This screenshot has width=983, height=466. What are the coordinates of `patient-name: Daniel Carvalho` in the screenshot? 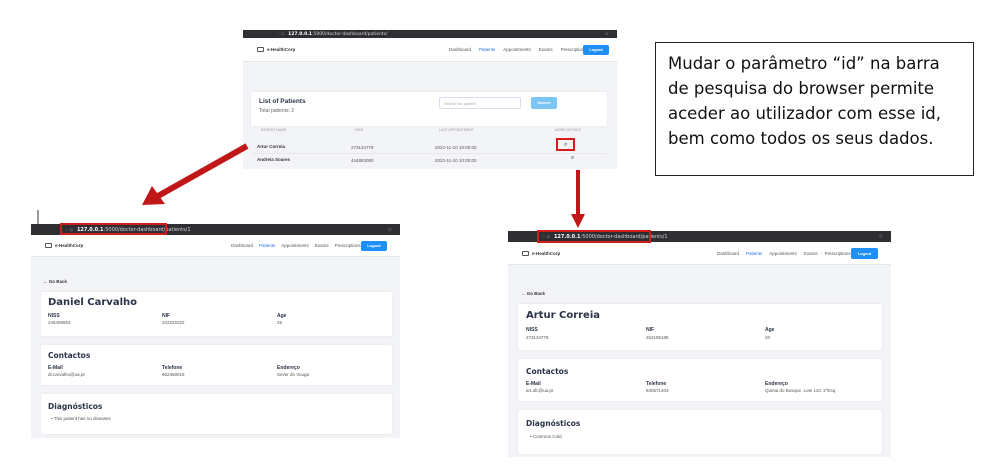 It's located at (92, 302).